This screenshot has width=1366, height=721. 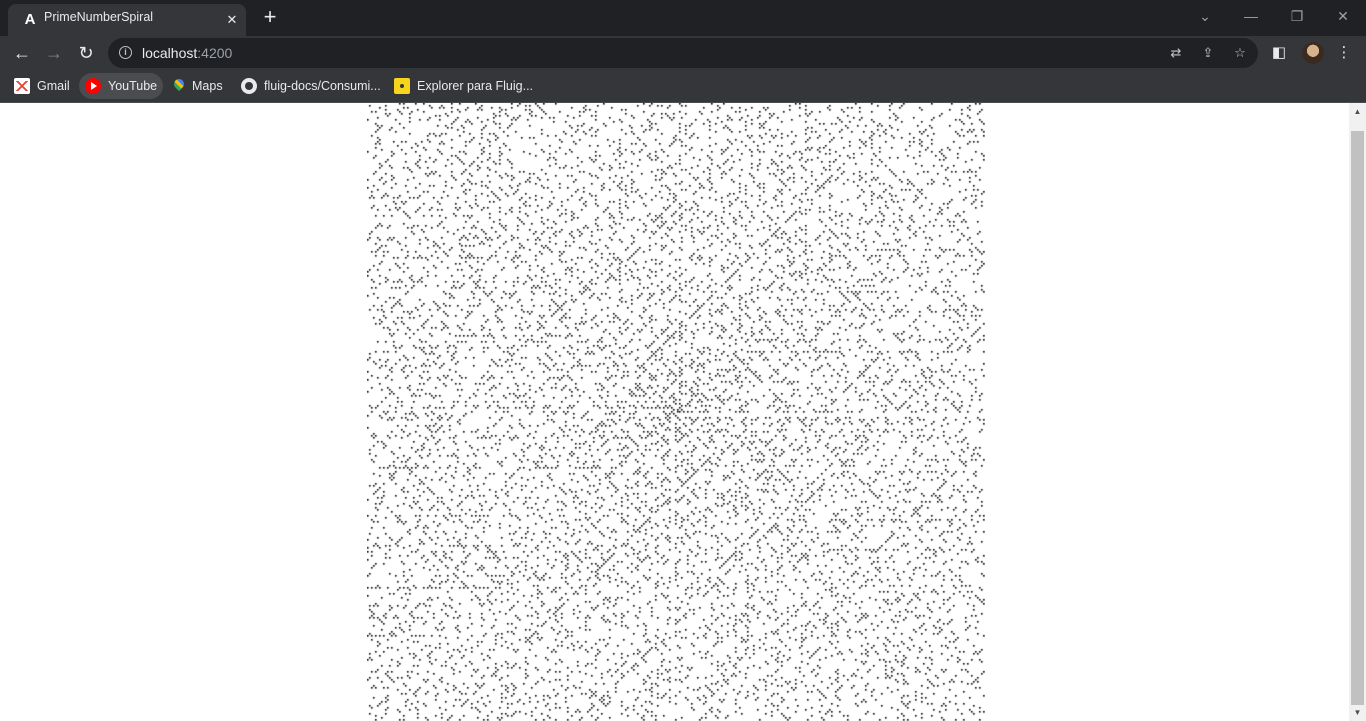 I want to click on profile-avatar, so click(x=1313, y=53).